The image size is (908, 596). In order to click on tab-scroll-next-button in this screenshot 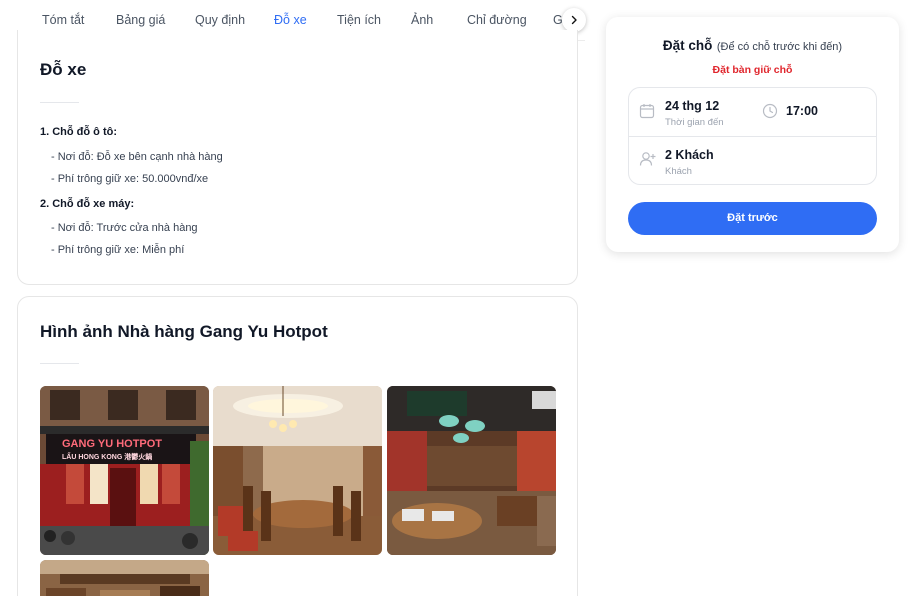, I will do `click(574, 20)`.